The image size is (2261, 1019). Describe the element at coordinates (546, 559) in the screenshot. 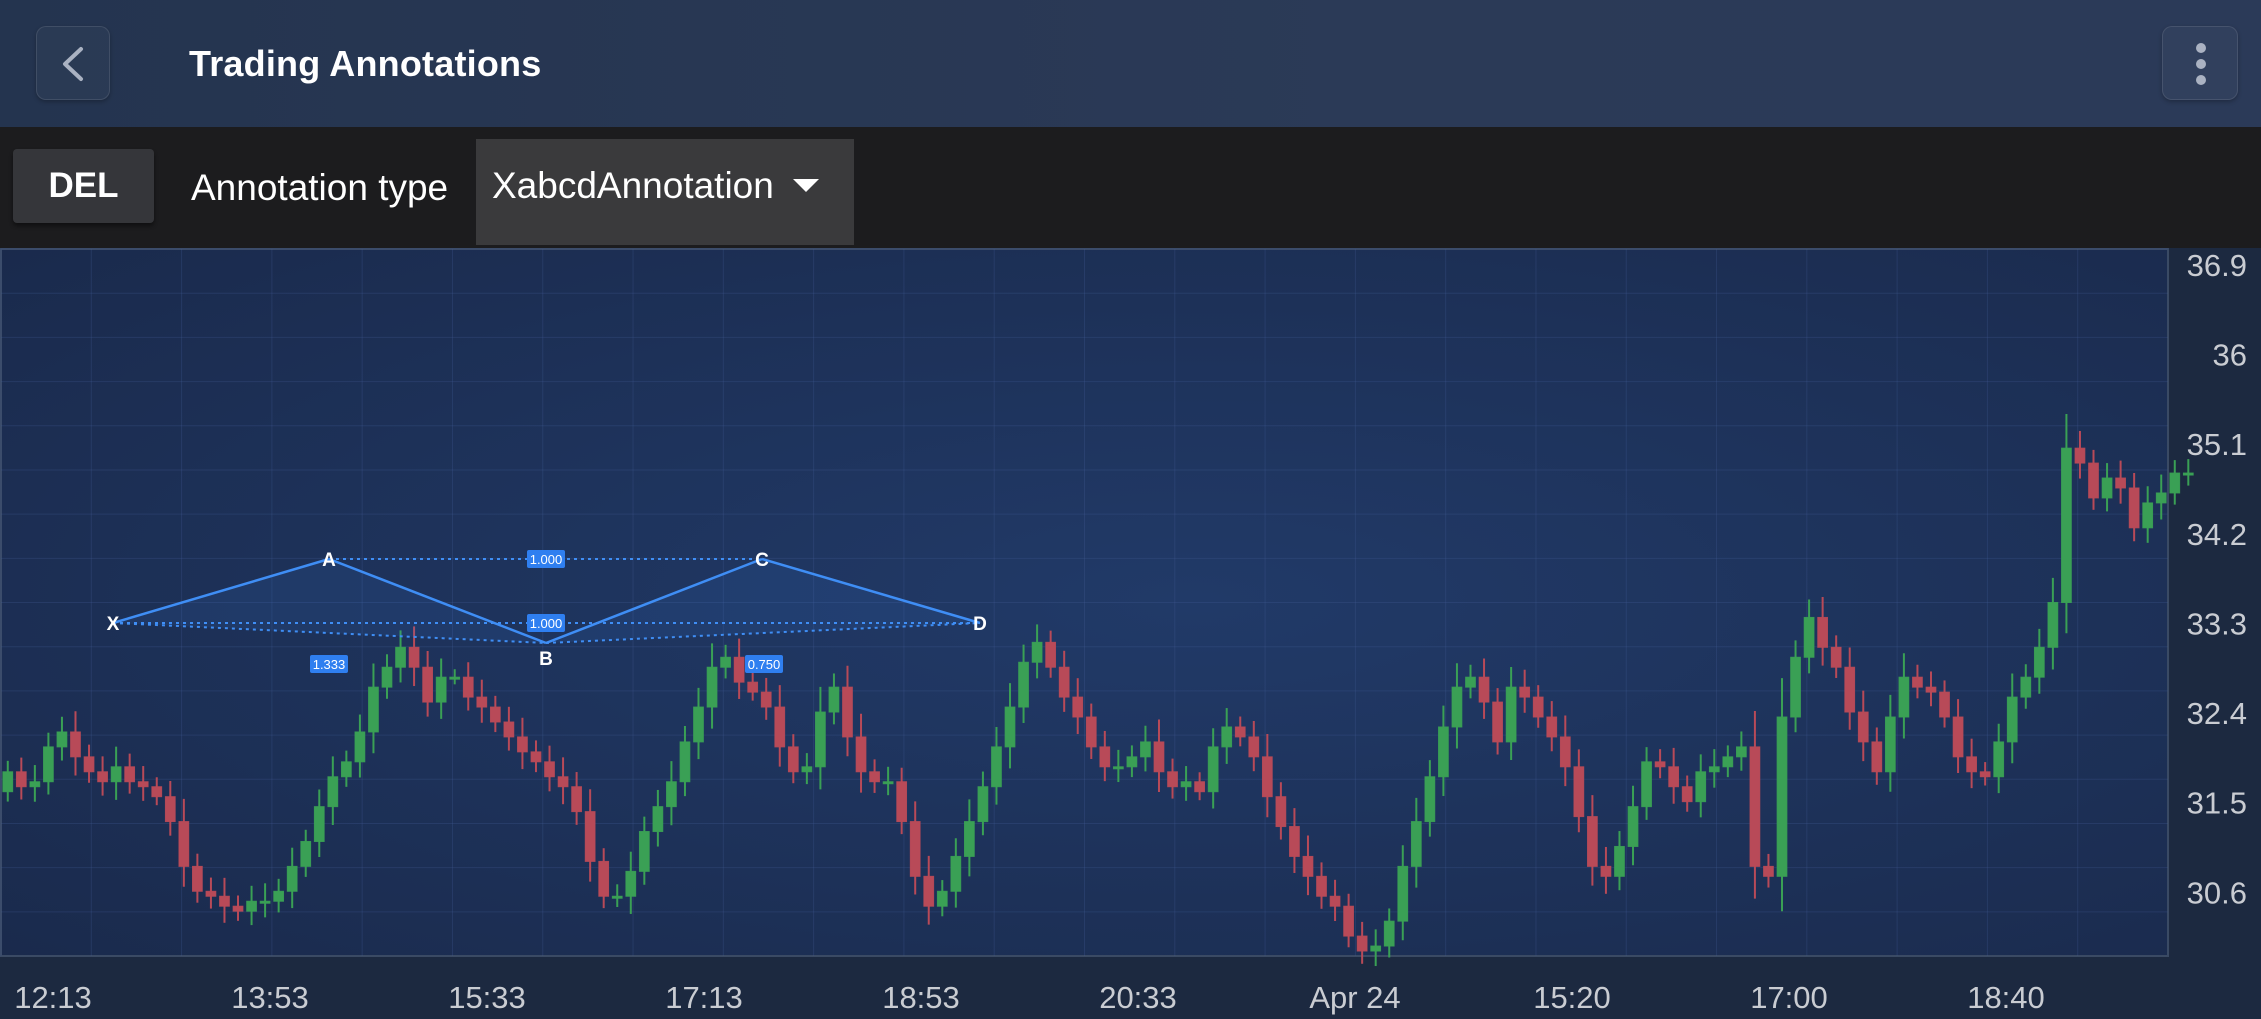

I see `ratio-label-ac: 1.000` at that location.